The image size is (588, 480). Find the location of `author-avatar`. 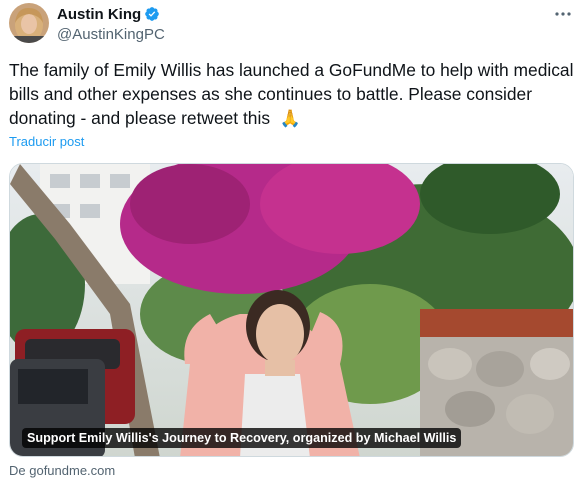

author-avatar is located at coordinates (29, 23).